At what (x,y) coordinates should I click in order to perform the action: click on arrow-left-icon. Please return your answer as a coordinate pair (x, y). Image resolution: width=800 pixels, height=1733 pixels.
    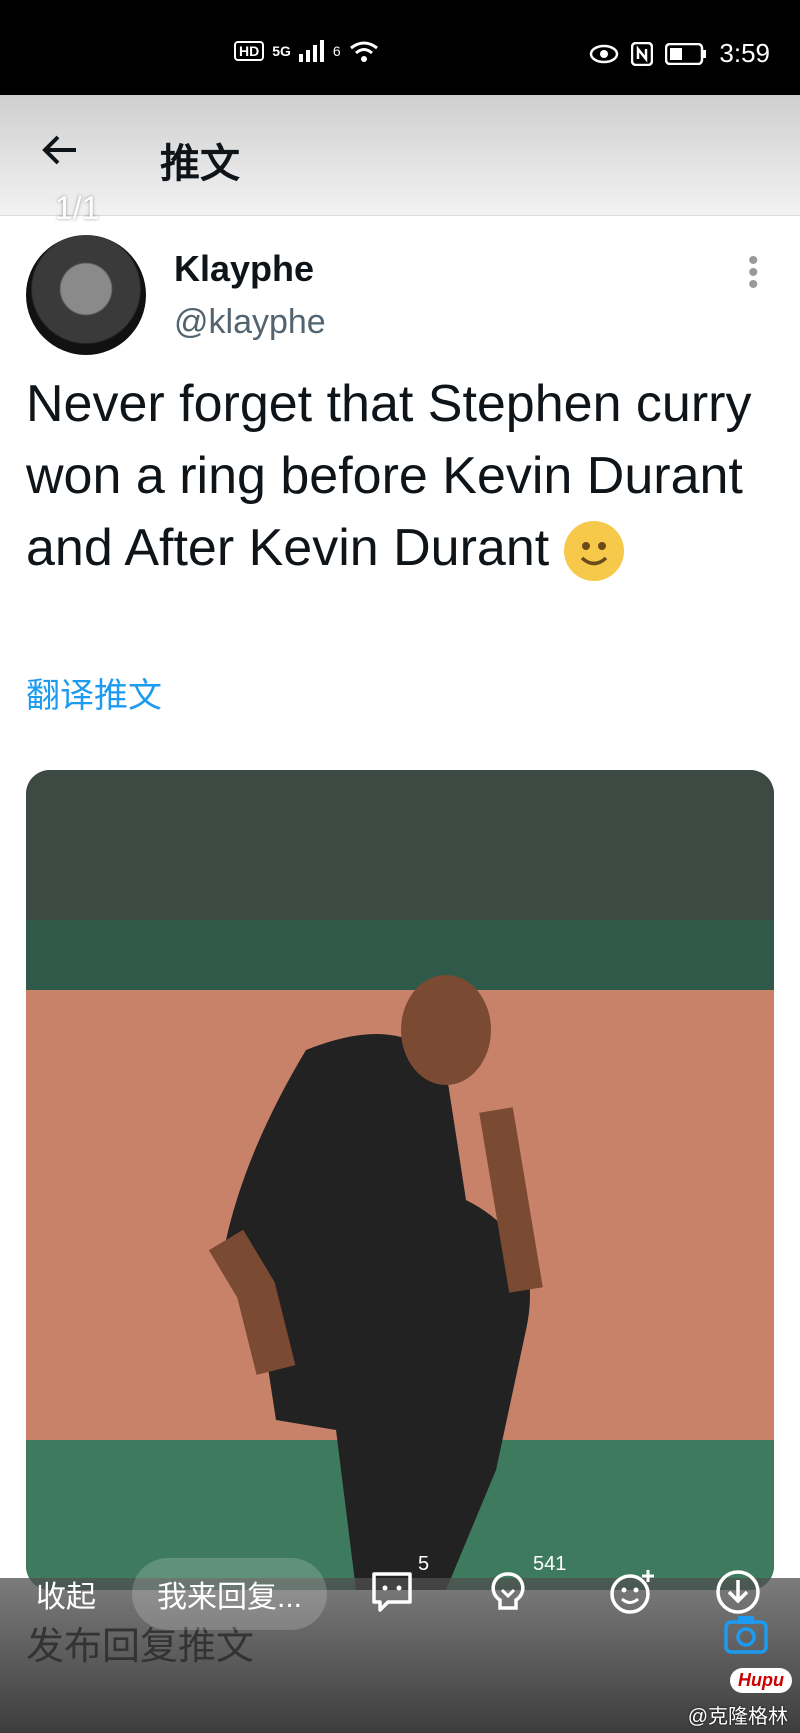
    Looking at the image, I should click on (60, 154).